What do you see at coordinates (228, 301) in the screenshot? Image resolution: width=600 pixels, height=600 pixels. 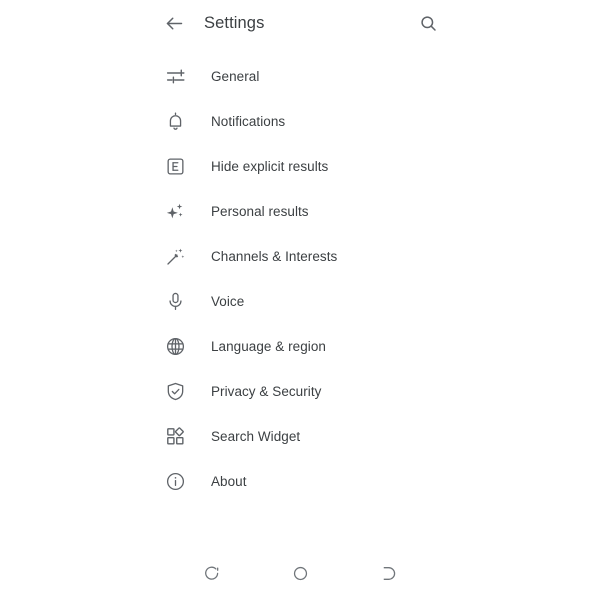 I see `settings-row-label: Voice` at bounding box center [228, 301].